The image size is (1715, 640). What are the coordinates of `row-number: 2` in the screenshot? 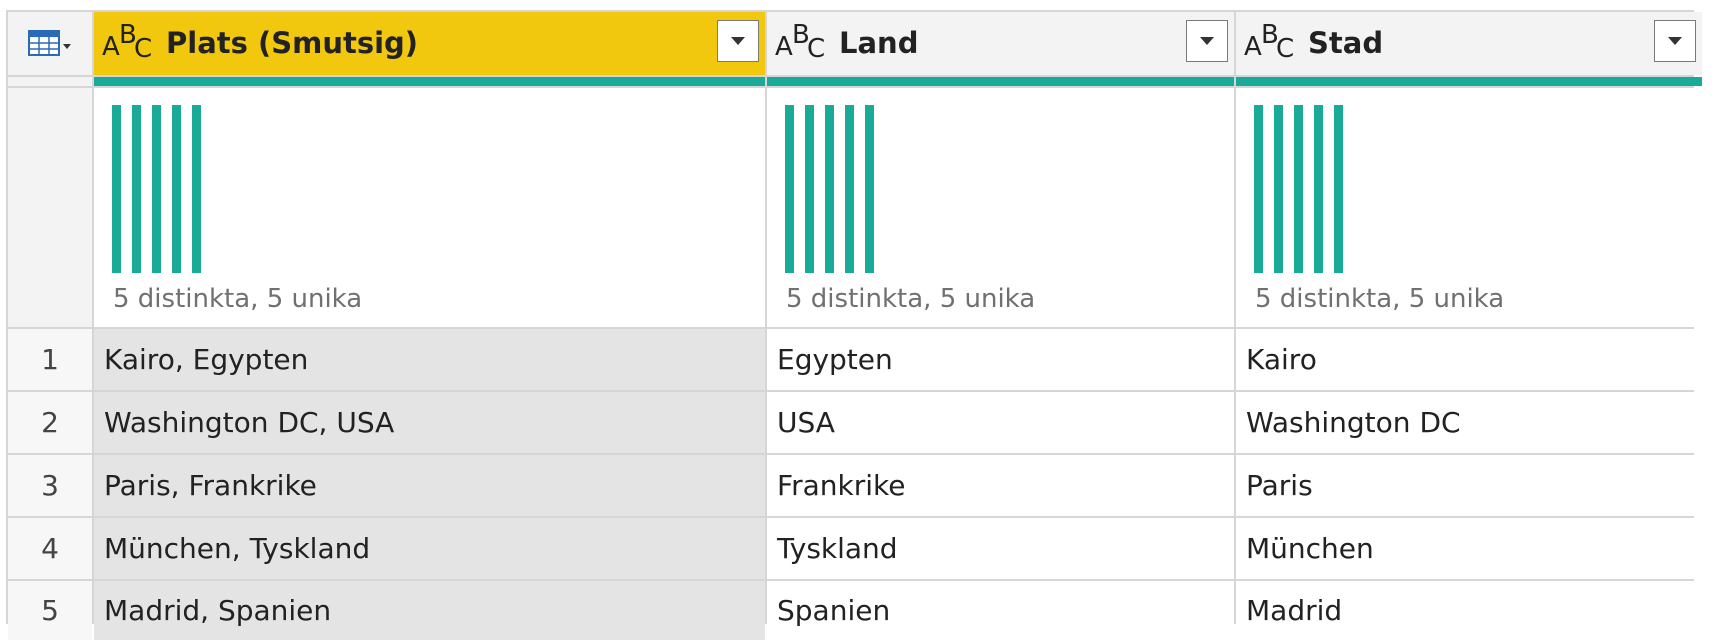 It's located at (50, 422).